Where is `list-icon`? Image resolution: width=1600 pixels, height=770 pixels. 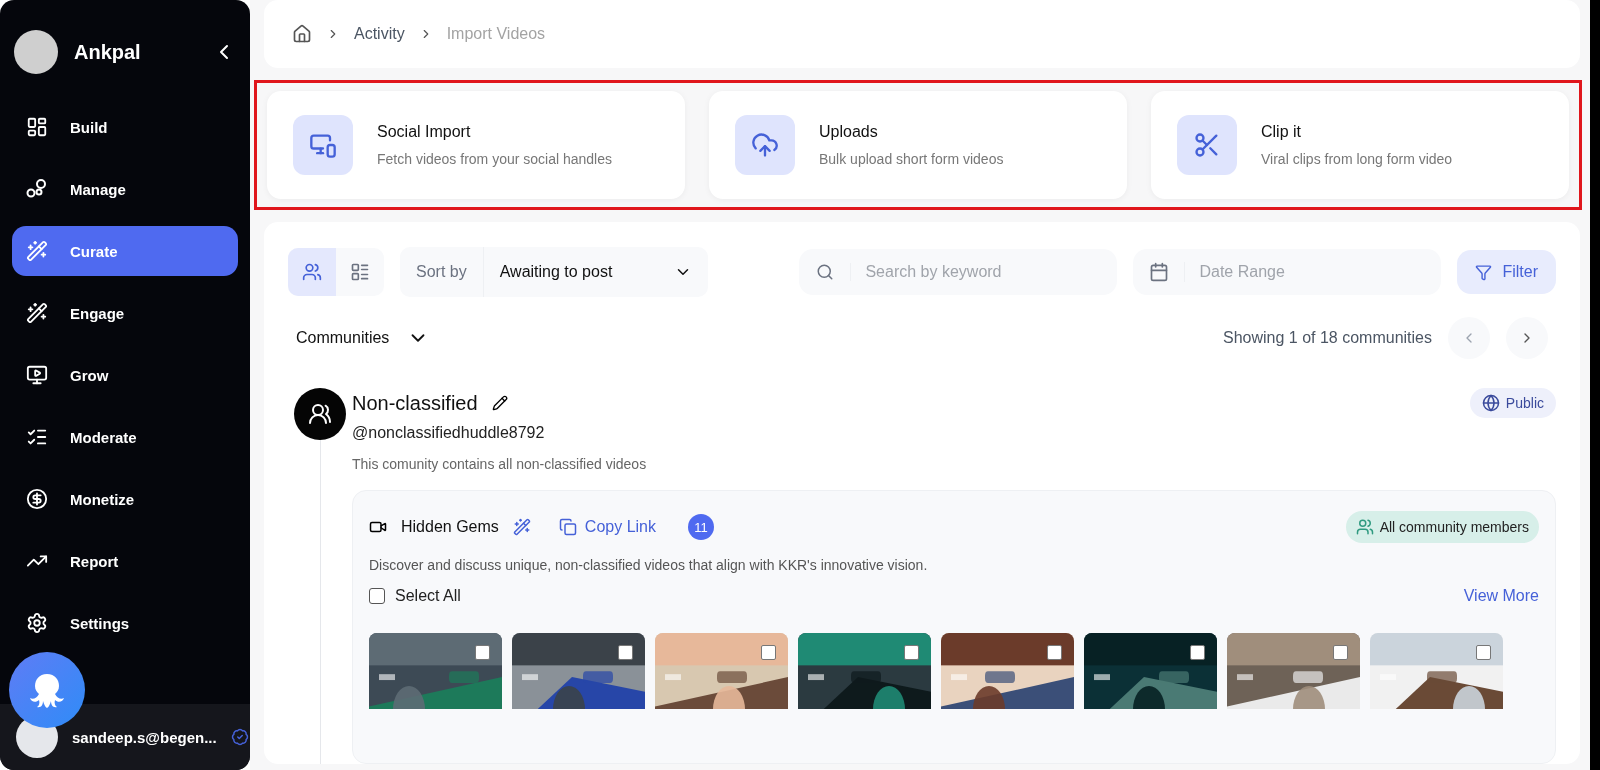 list-icon is located at coordinates (360, 272).